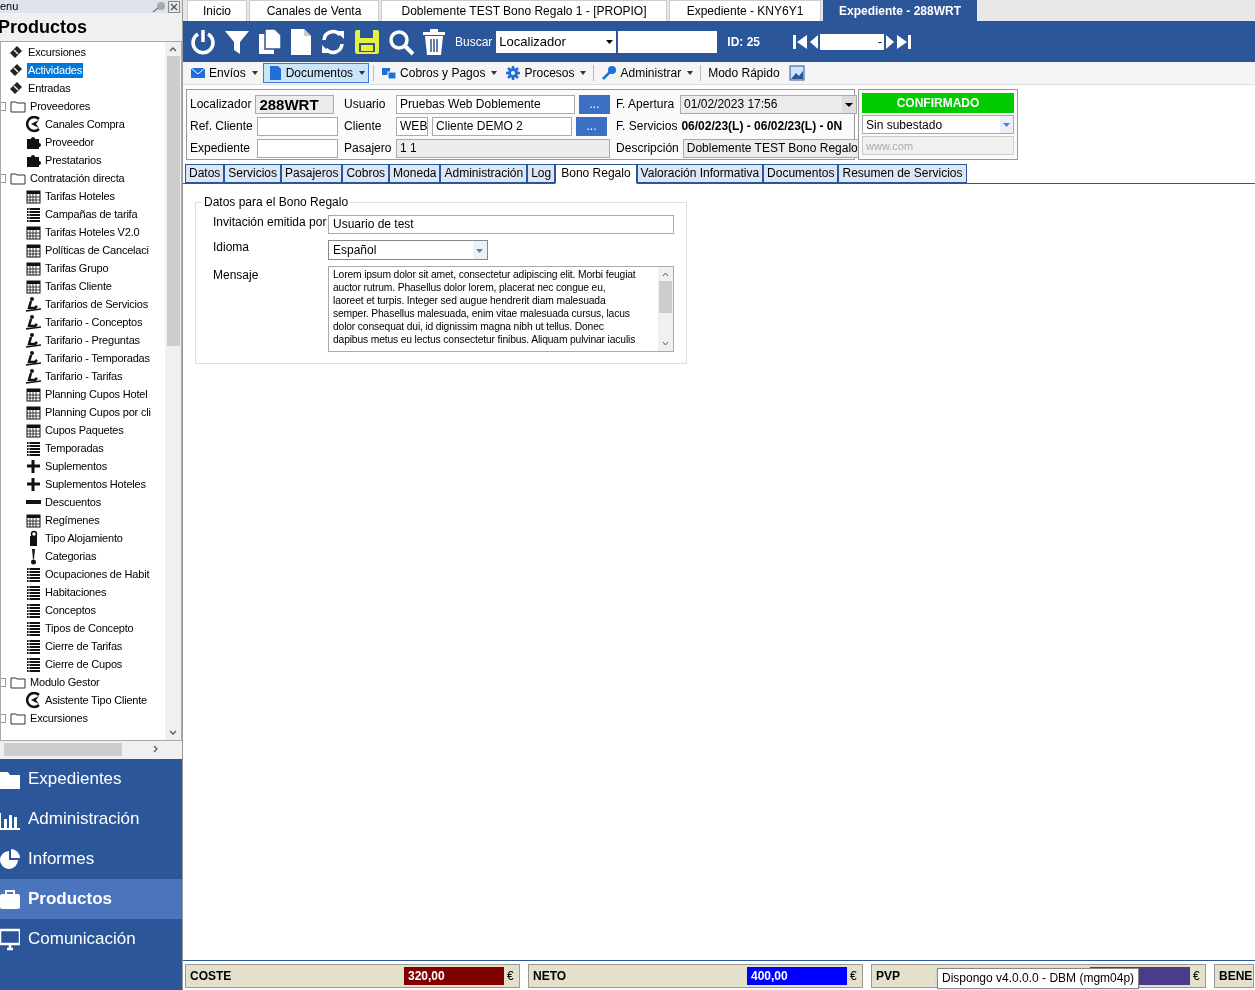  I want to click on locator-field: 288WRT, so click(295, 104).